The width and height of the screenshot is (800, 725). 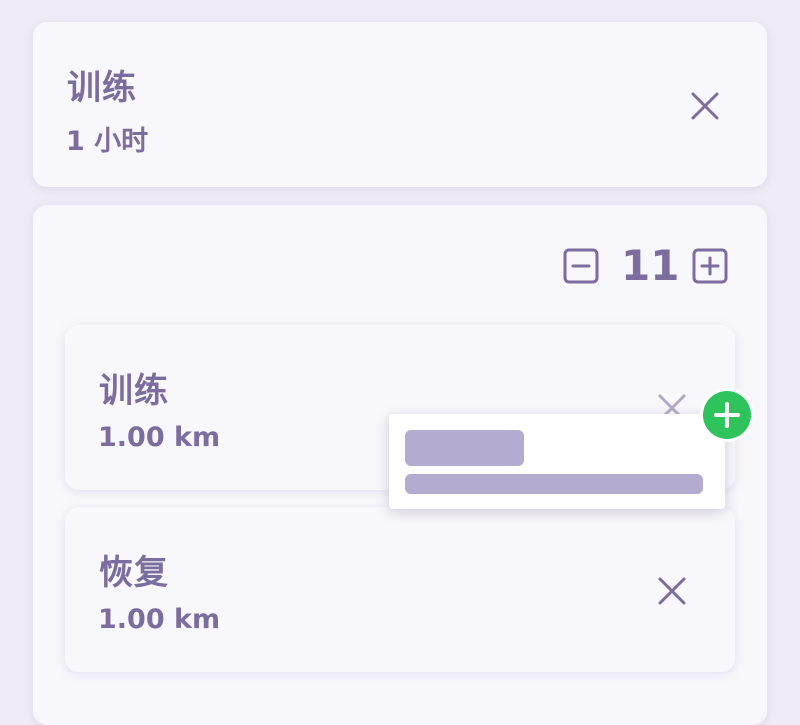 I want to click on decrease-repeat-button, so click(x=581, y=266).